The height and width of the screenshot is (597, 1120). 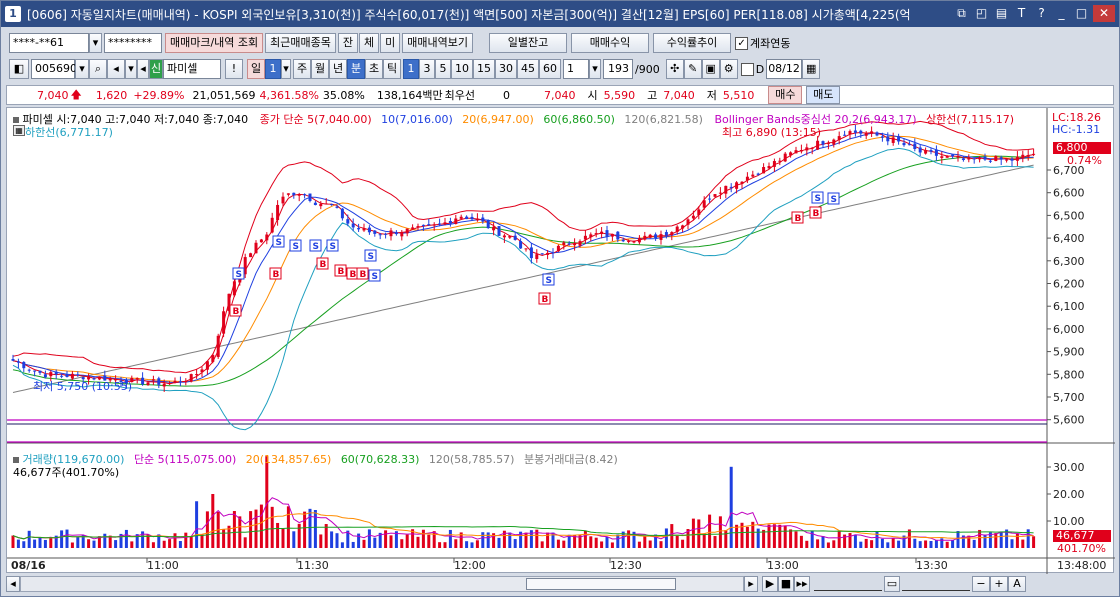 I want to click on period-month-button: 월, so click(x=320, y=69).